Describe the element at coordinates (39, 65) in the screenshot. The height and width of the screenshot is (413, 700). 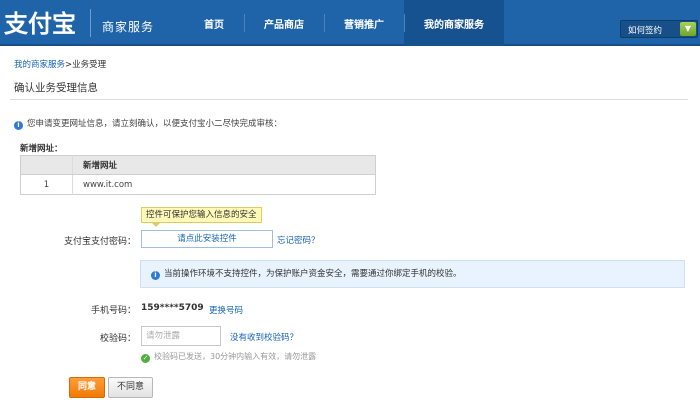
I see `breadcrumb-link-merchant-service: 我的商家服务` at that location.